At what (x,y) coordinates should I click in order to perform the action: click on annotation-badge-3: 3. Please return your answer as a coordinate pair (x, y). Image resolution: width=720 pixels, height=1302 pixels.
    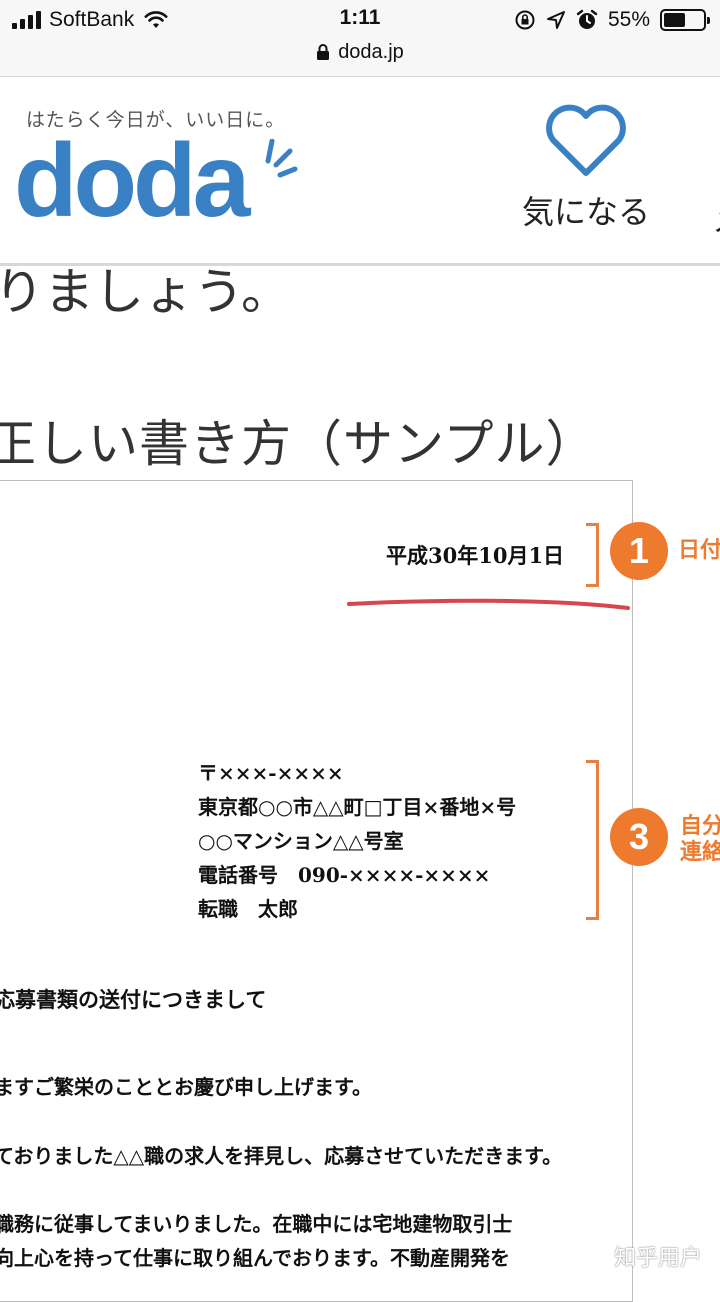
    Looking at the image, I should click on (639, 837).